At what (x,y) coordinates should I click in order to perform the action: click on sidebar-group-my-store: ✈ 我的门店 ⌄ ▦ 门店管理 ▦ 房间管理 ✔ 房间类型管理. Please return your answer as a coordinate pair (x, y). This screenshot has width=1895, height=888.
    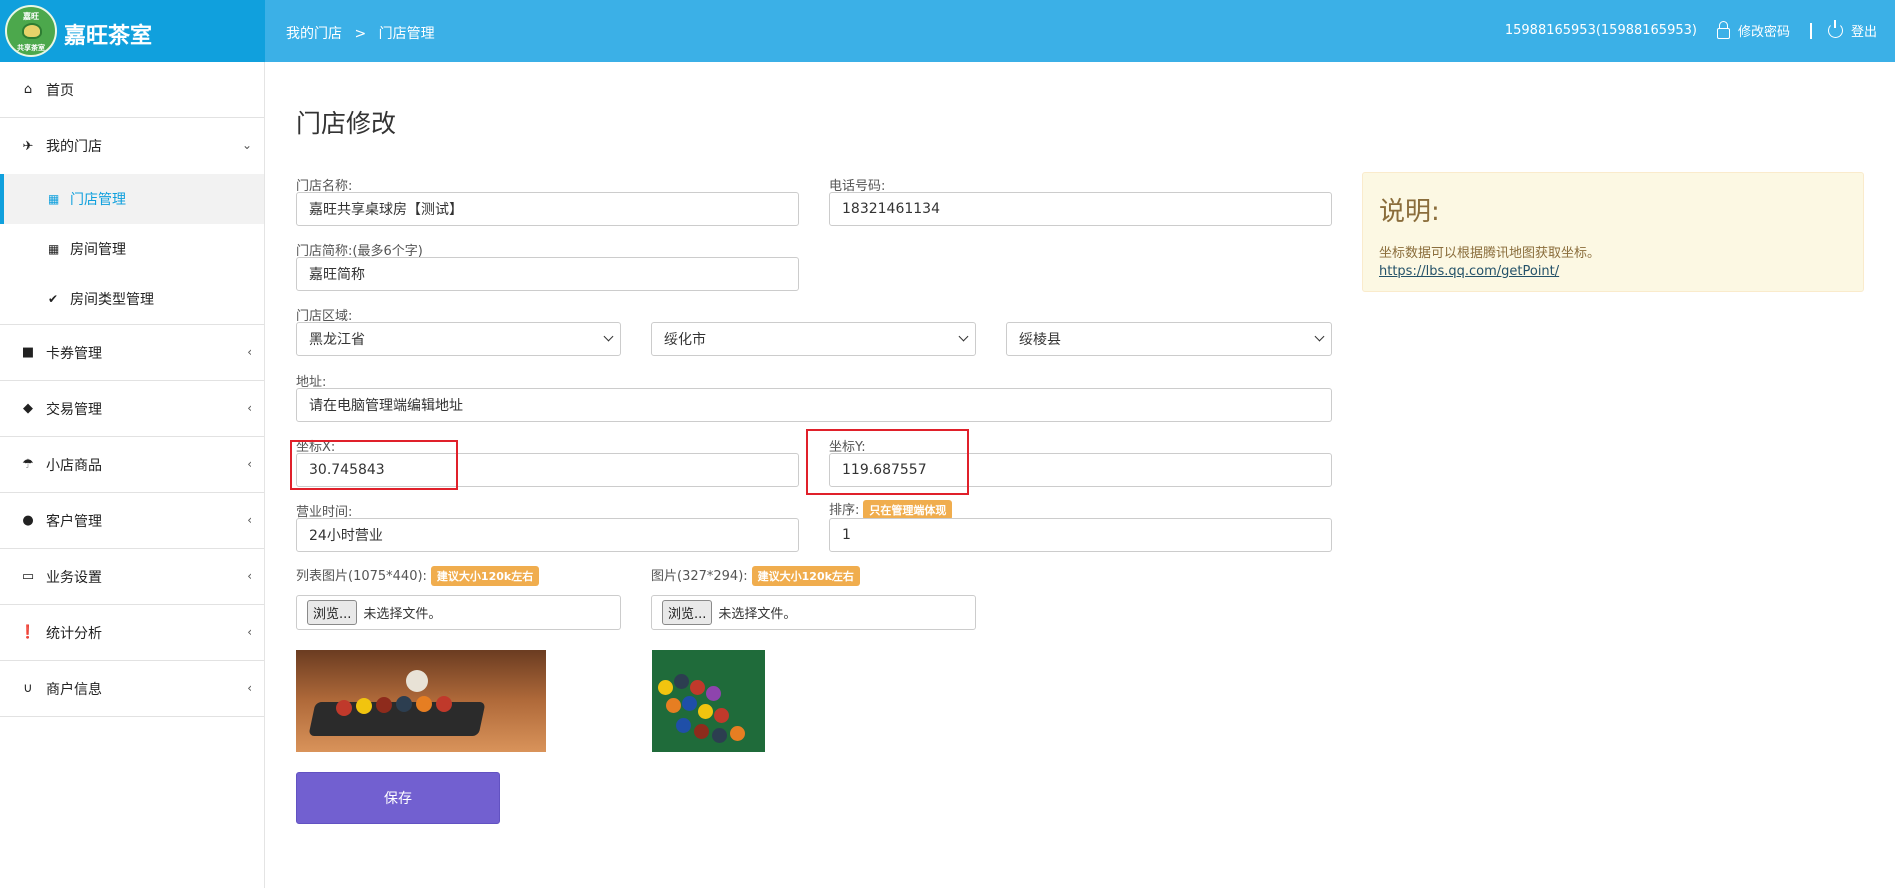
    Looking at the image, I should click on (132, 221).